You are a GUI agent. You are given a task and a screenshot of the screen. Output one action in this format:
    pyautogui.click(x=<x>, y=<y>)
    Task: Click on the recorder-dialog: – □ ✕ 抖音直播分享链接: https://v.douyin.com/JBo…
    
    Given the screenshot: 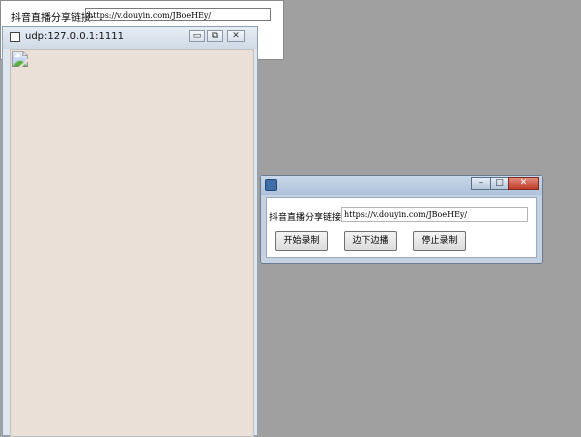 What is the action you would take?
    pyautogui.click(x=401, y=219)
    